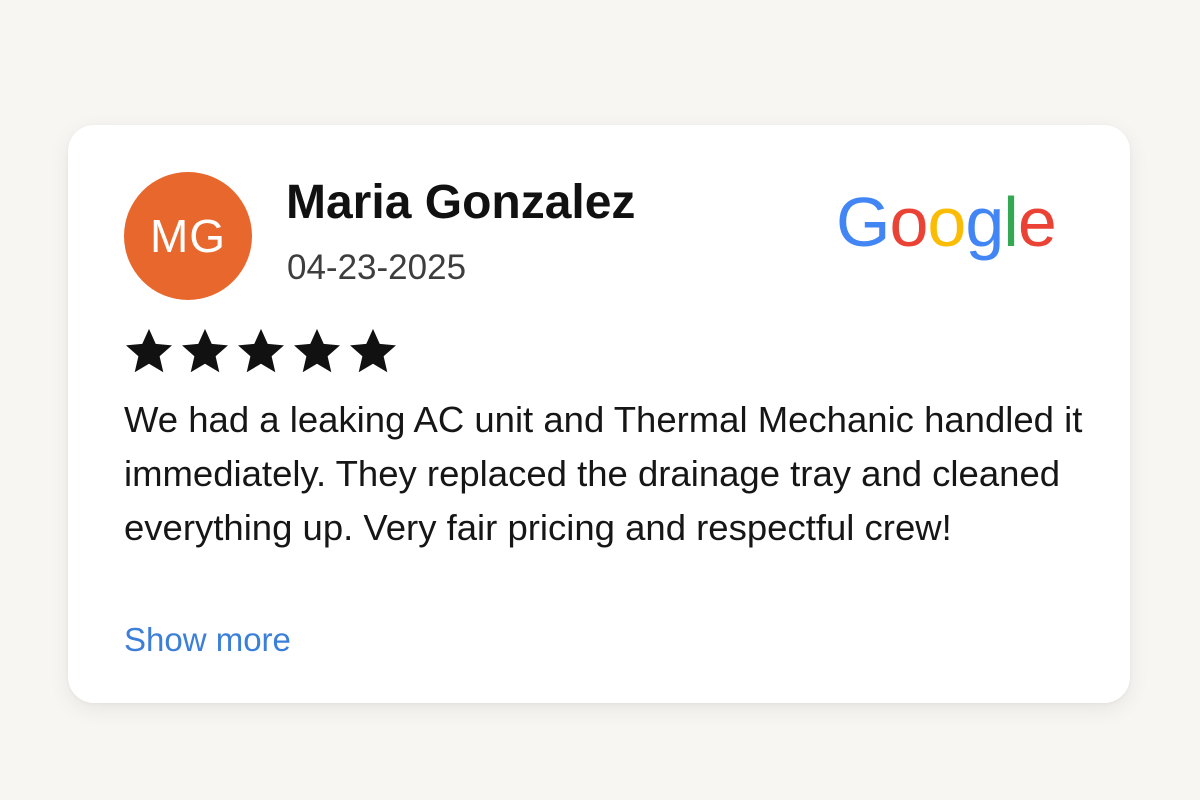 This screenshot has width=1200, height=800. Describe the element at coordinates (461, 202) in the screenshot. I see `reviewer-name: Maria Gonzalez` at that location.